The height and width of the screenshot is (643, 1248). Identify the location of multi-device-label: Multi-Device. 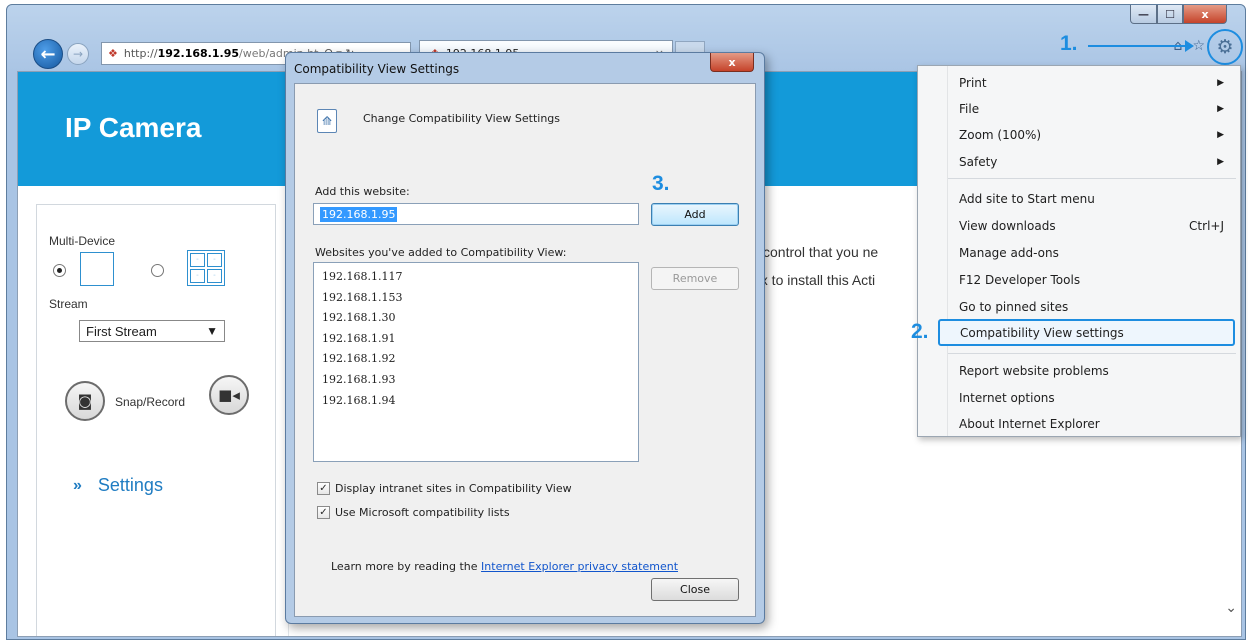
(82, 241).